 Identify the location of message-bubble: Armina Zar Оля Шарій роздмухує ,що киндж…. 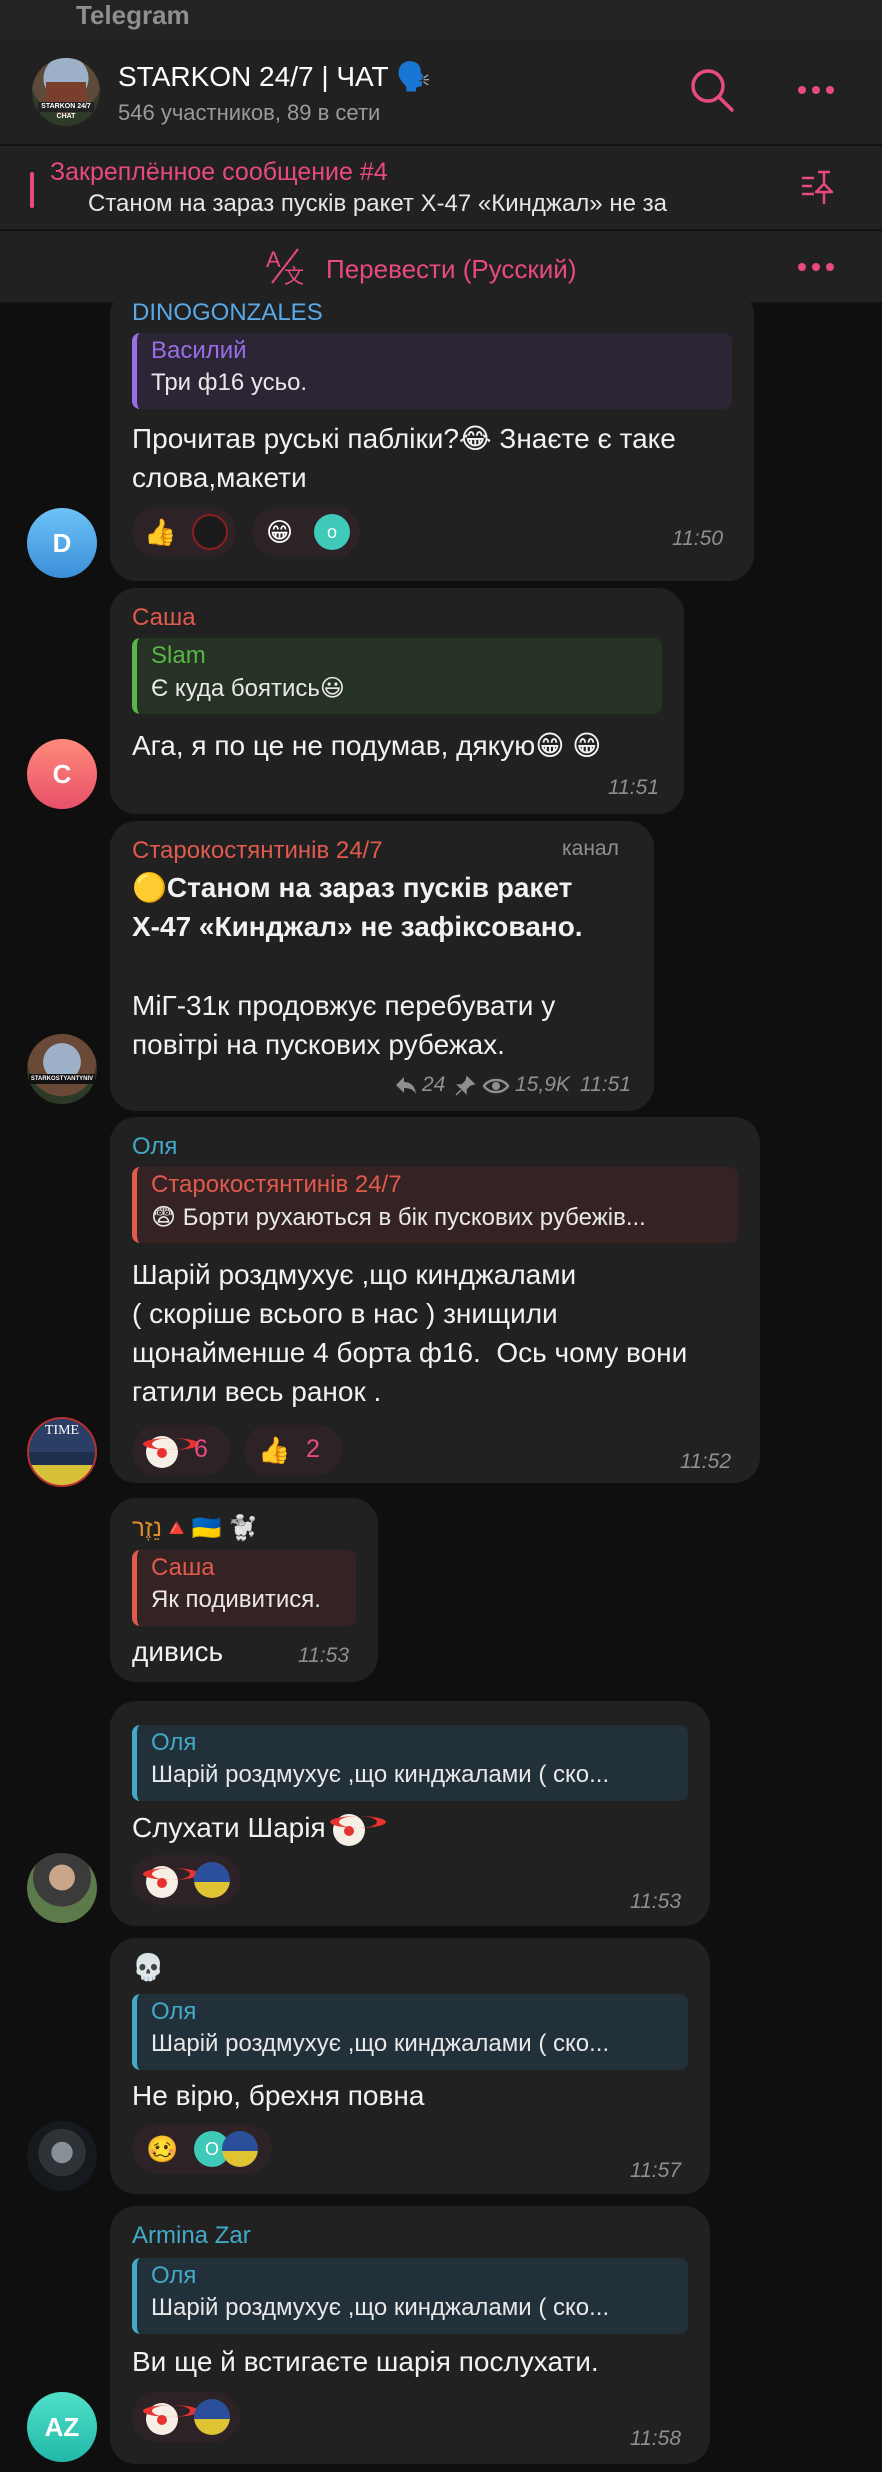
(410, 2335).